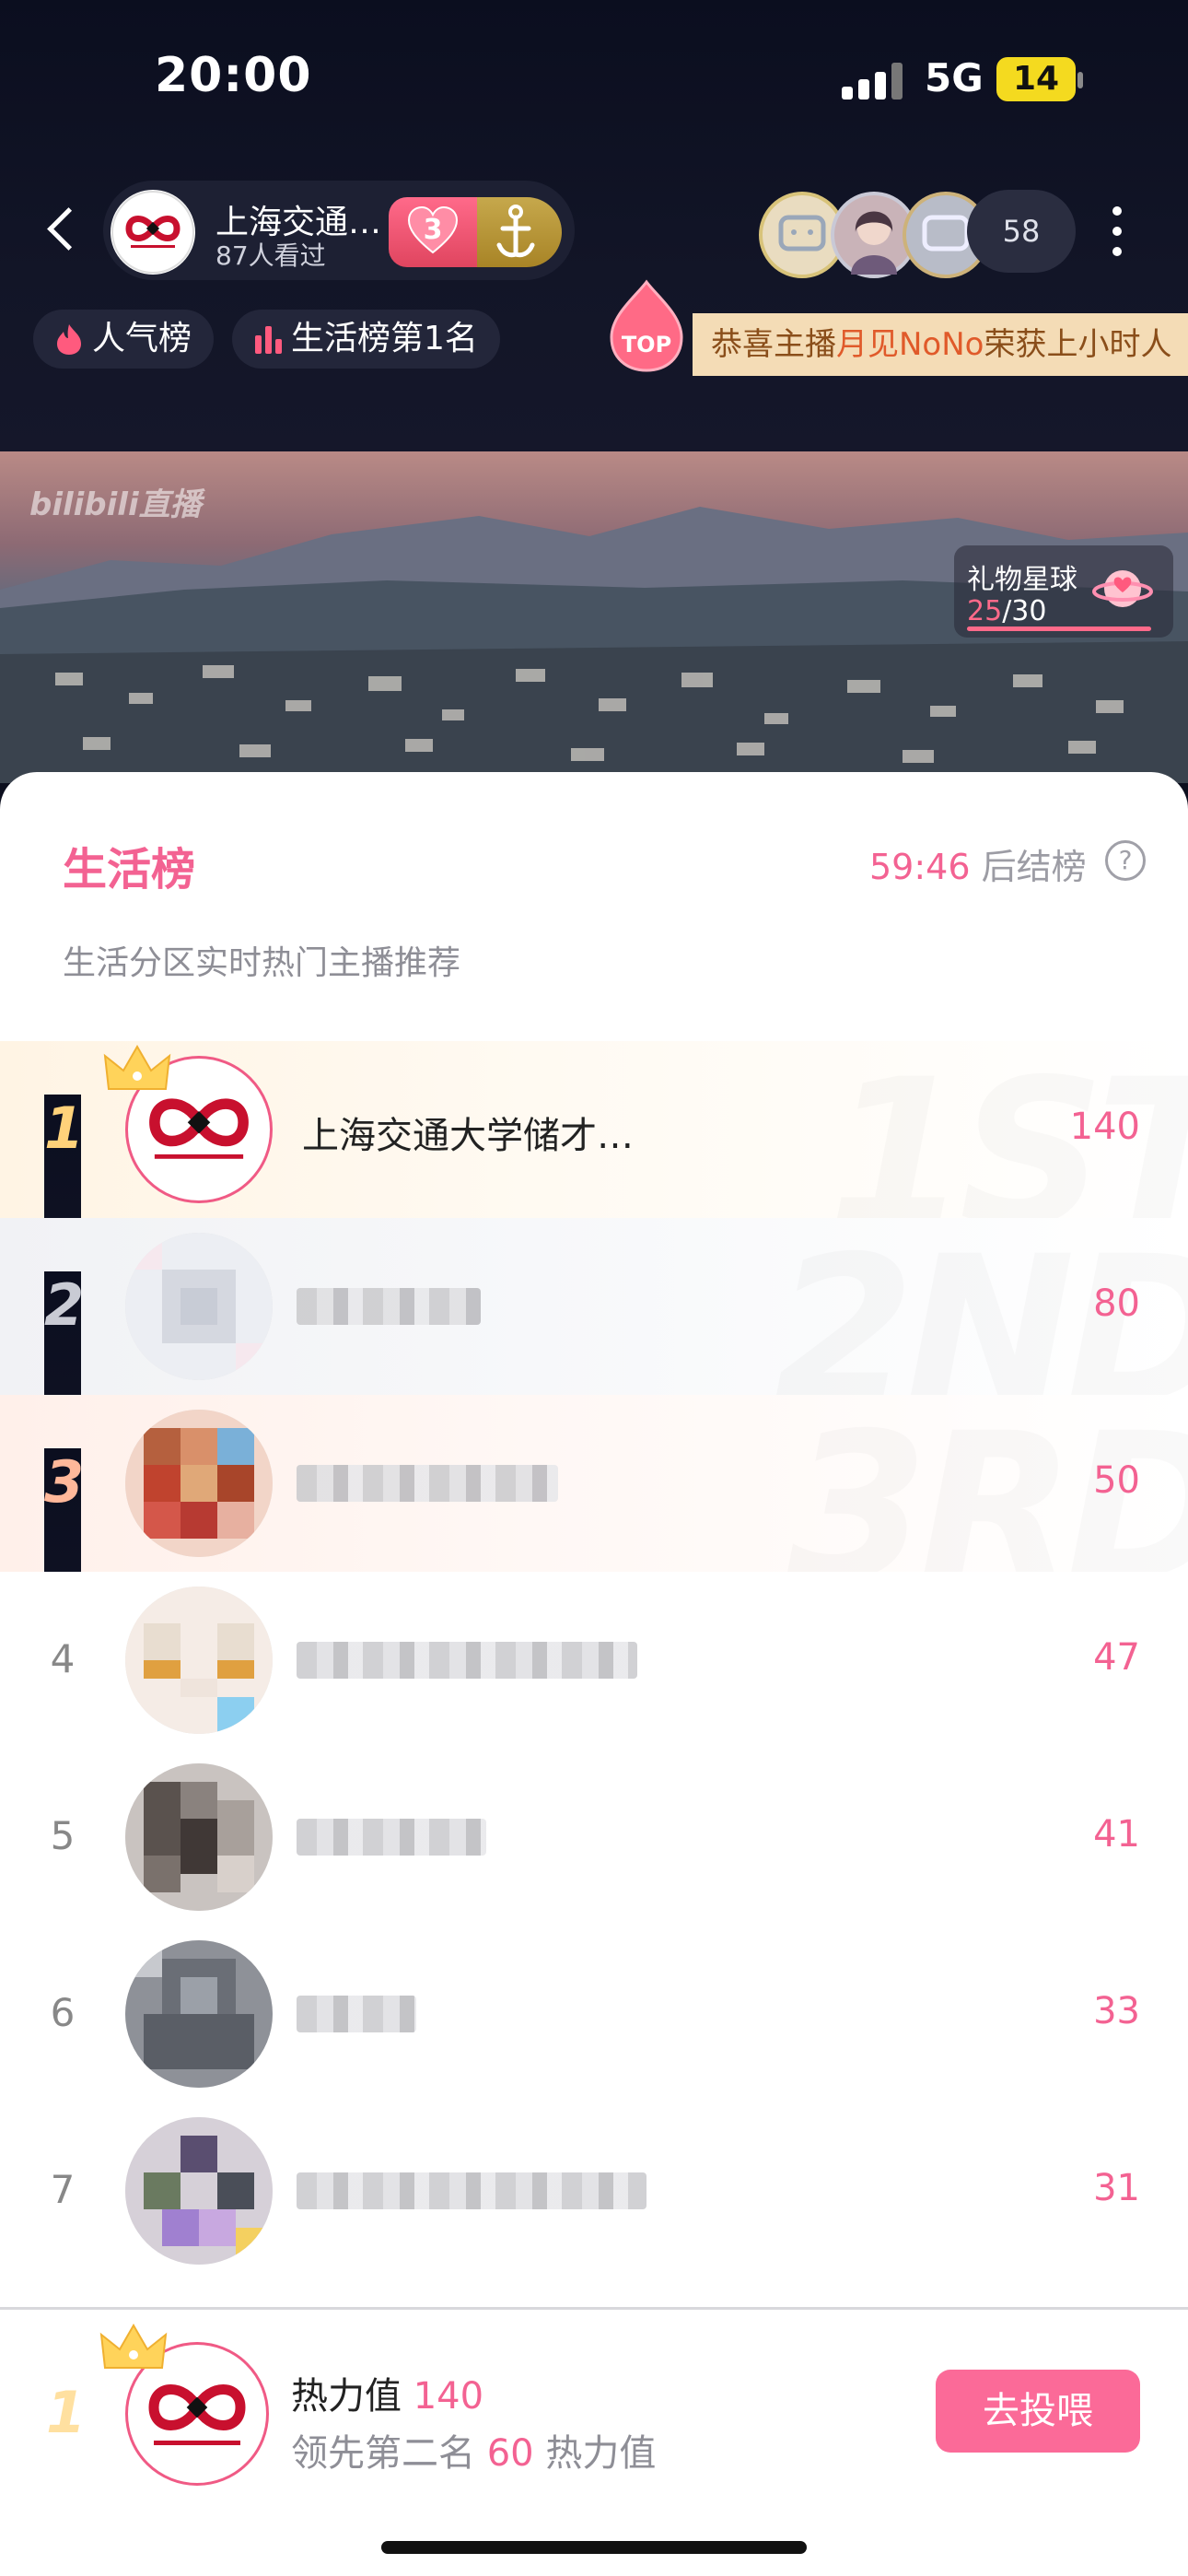  What do you see at coordinates (66, 2412) in the screenshot?
I see `my-rank-number: 1` at bounding box center [66, 2412].